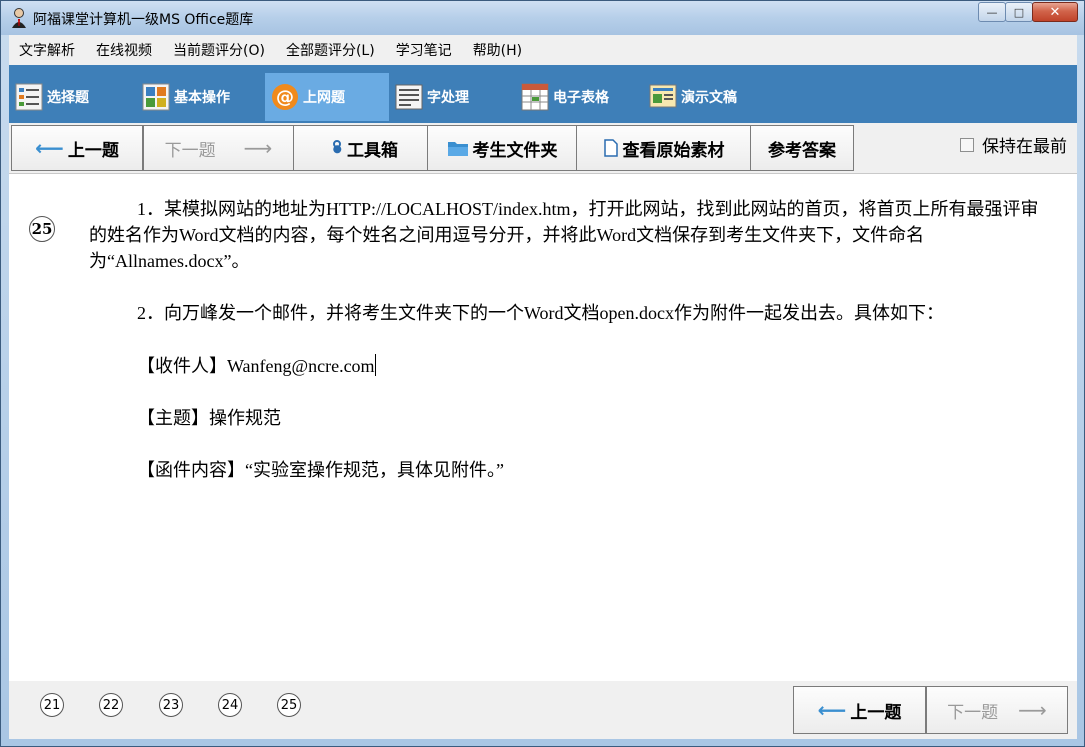 The image size is (1085, 747). Describe the element at coordinates (673, 150) in the screenshot. I see `view-source-label: 查看原始素材` at that location.